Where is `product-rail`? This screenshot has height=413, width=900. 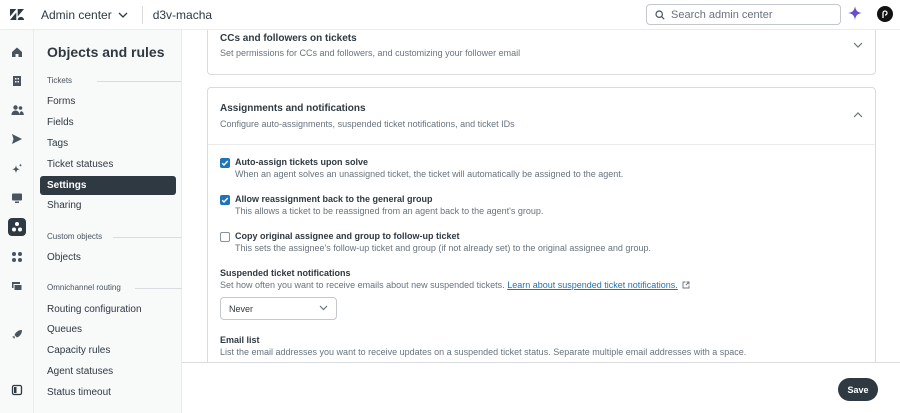
product-rail is located at coordinates (17, 221).